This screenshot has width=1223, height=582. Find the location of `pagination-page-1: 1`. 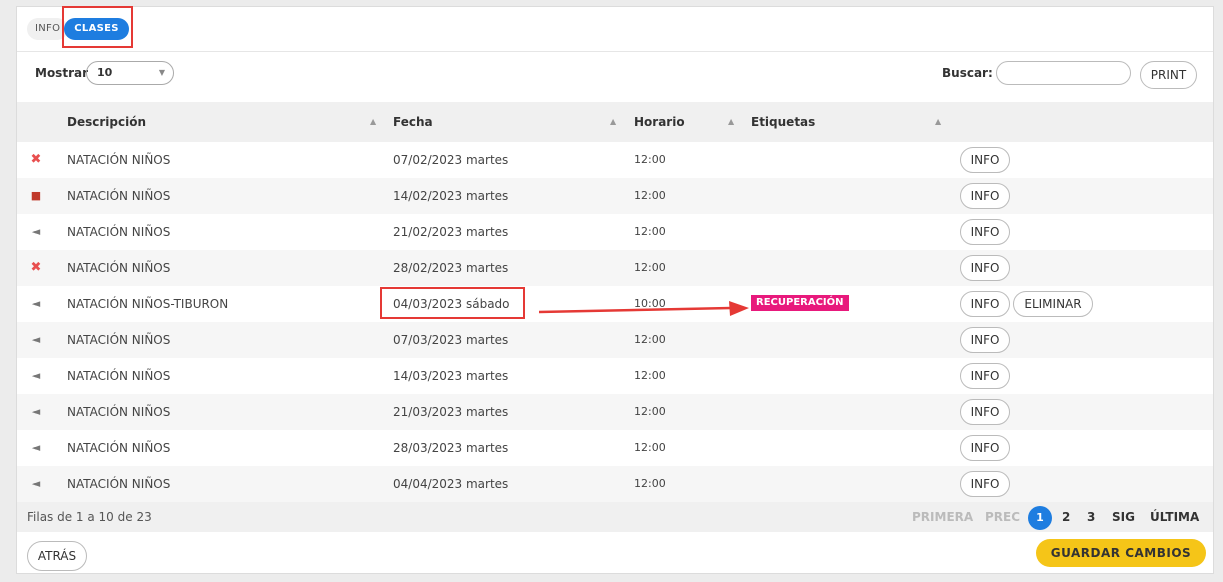

pagination-page-1: 1 is located at coordinates (1040, 518).